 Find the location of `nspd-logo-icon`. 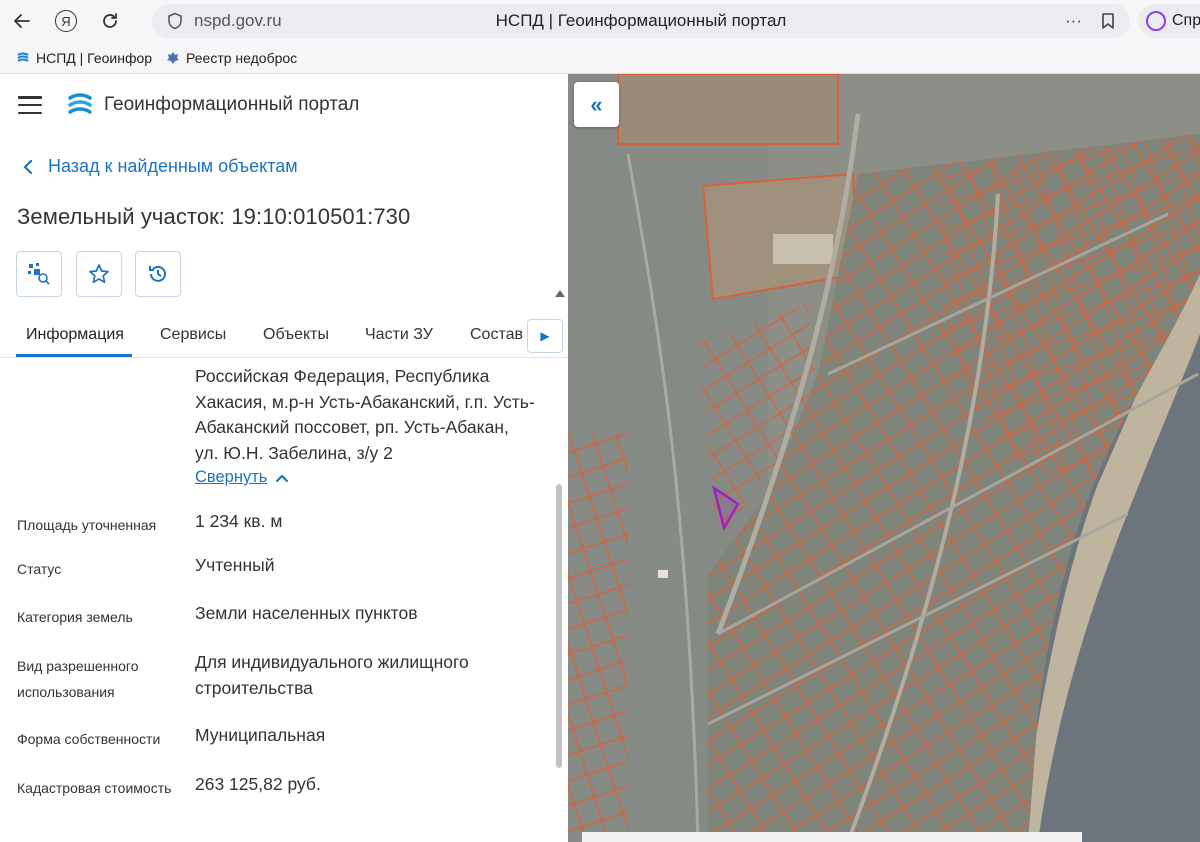

nspd-logo-icon is located at coordinates (23, 57).